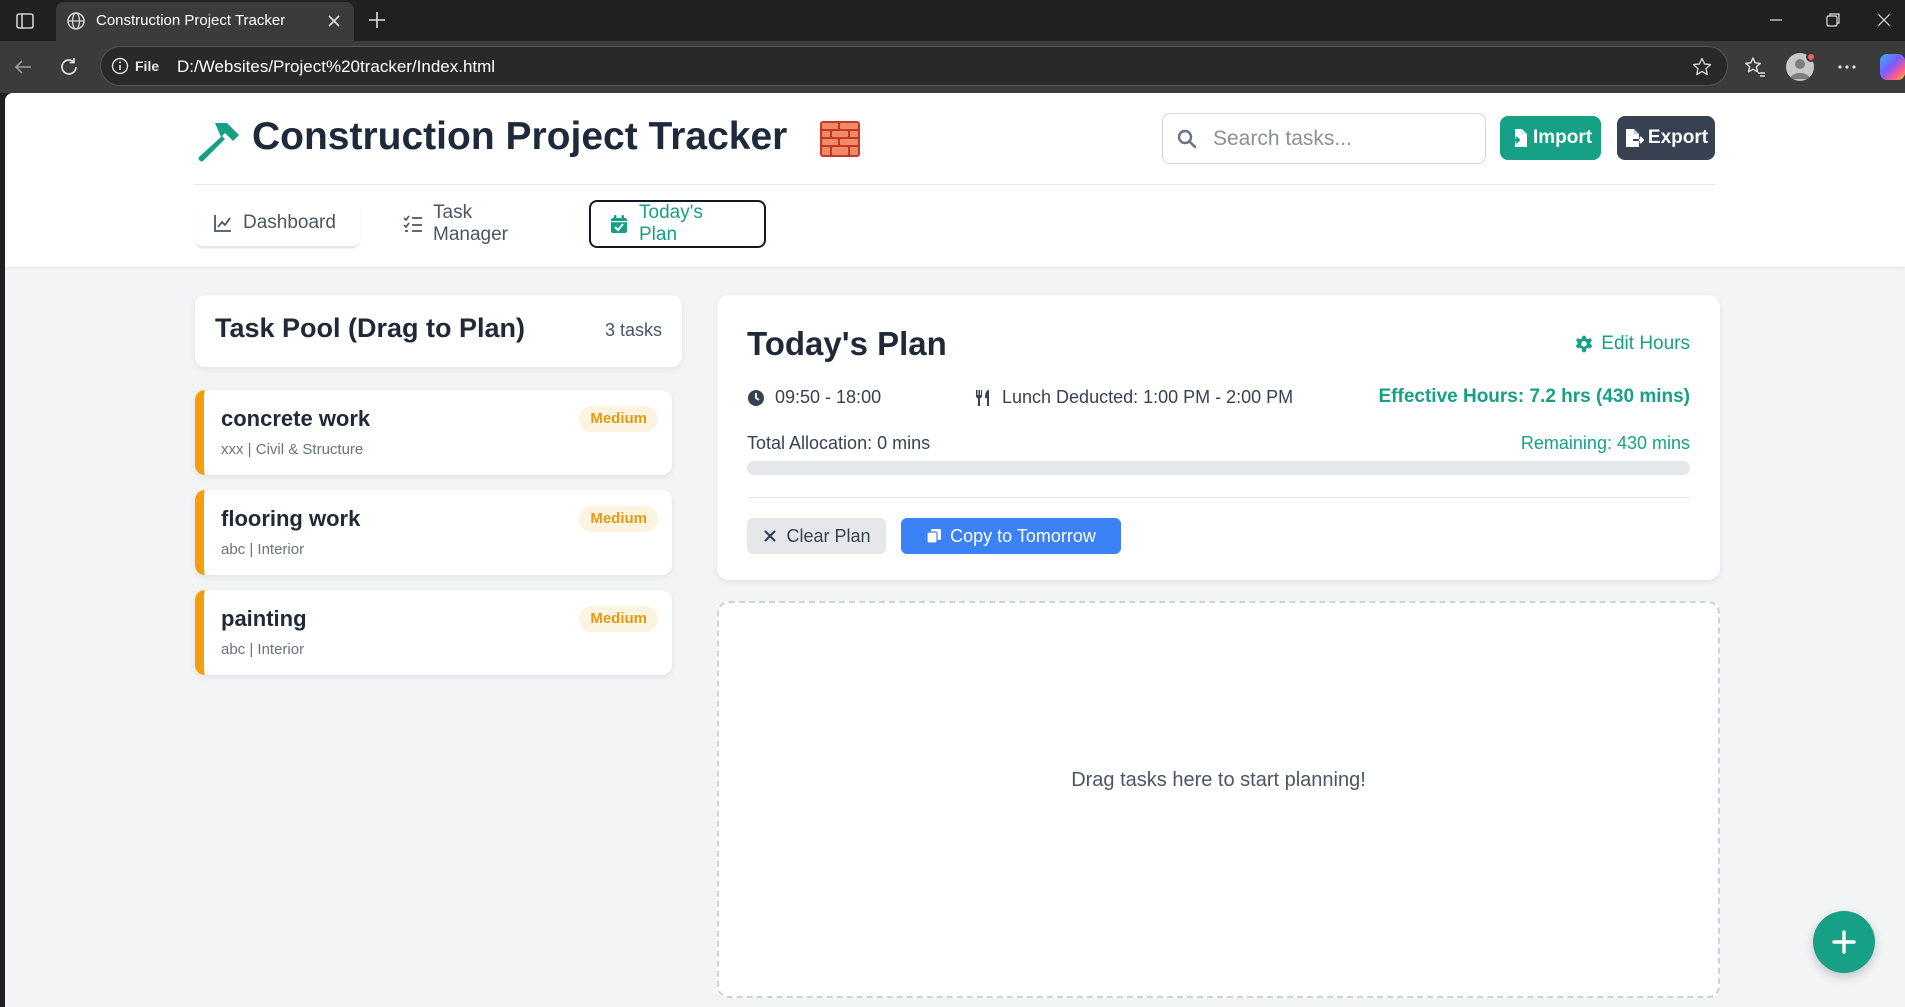  Describe the element at coordinates (191, 20) in the screenshot. I see `tab-title: Construction Project Tracker` at that location.